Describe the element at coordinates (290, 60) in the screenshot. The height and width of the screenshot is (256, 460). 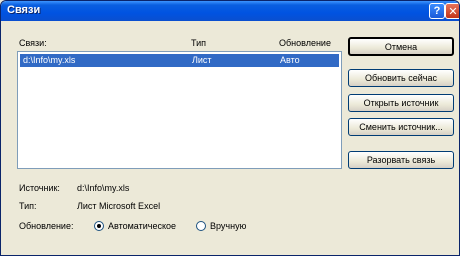
I see `list-item-update: Авто` at that location.